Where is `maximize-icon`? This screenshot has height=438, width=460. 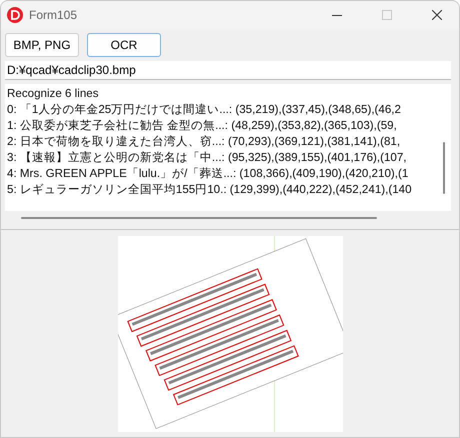
maximize-icon is located at coordinates (387, 15).